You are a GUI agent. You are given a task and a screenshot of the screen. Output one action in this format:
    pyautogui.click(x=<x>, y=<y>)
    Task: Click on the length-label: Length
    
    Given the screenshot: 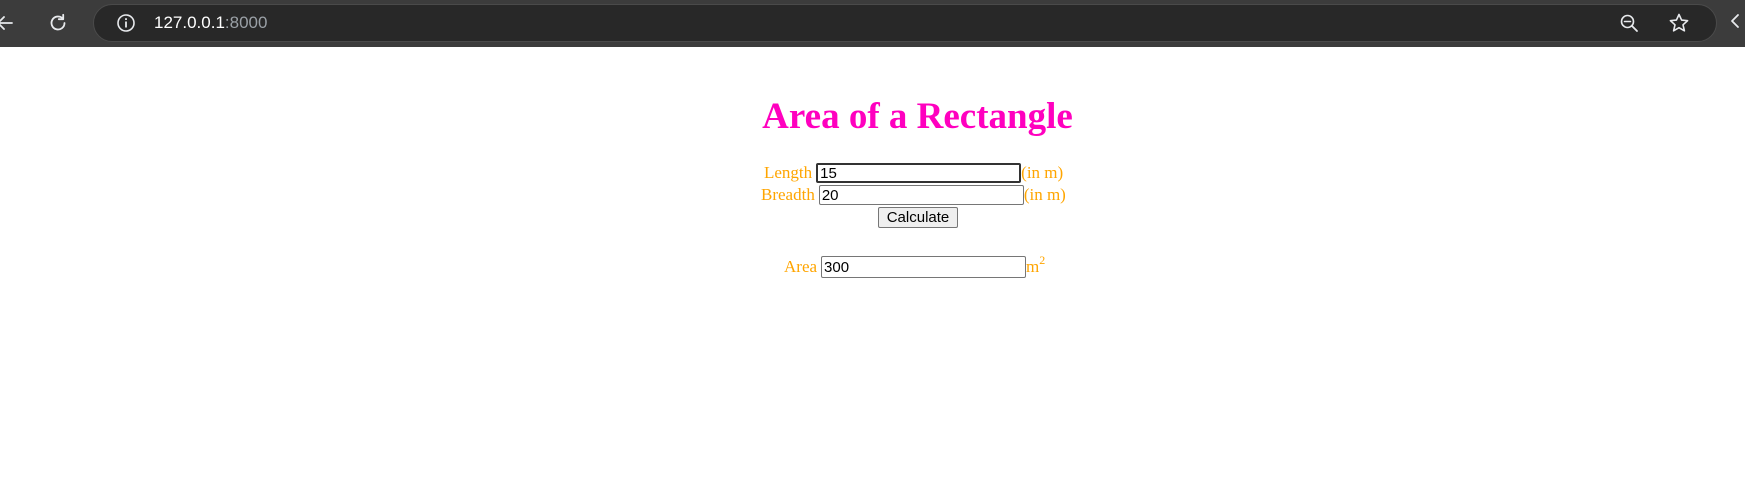 What is the action you would take?
    pyautogui.click(x=788, y=172)
    